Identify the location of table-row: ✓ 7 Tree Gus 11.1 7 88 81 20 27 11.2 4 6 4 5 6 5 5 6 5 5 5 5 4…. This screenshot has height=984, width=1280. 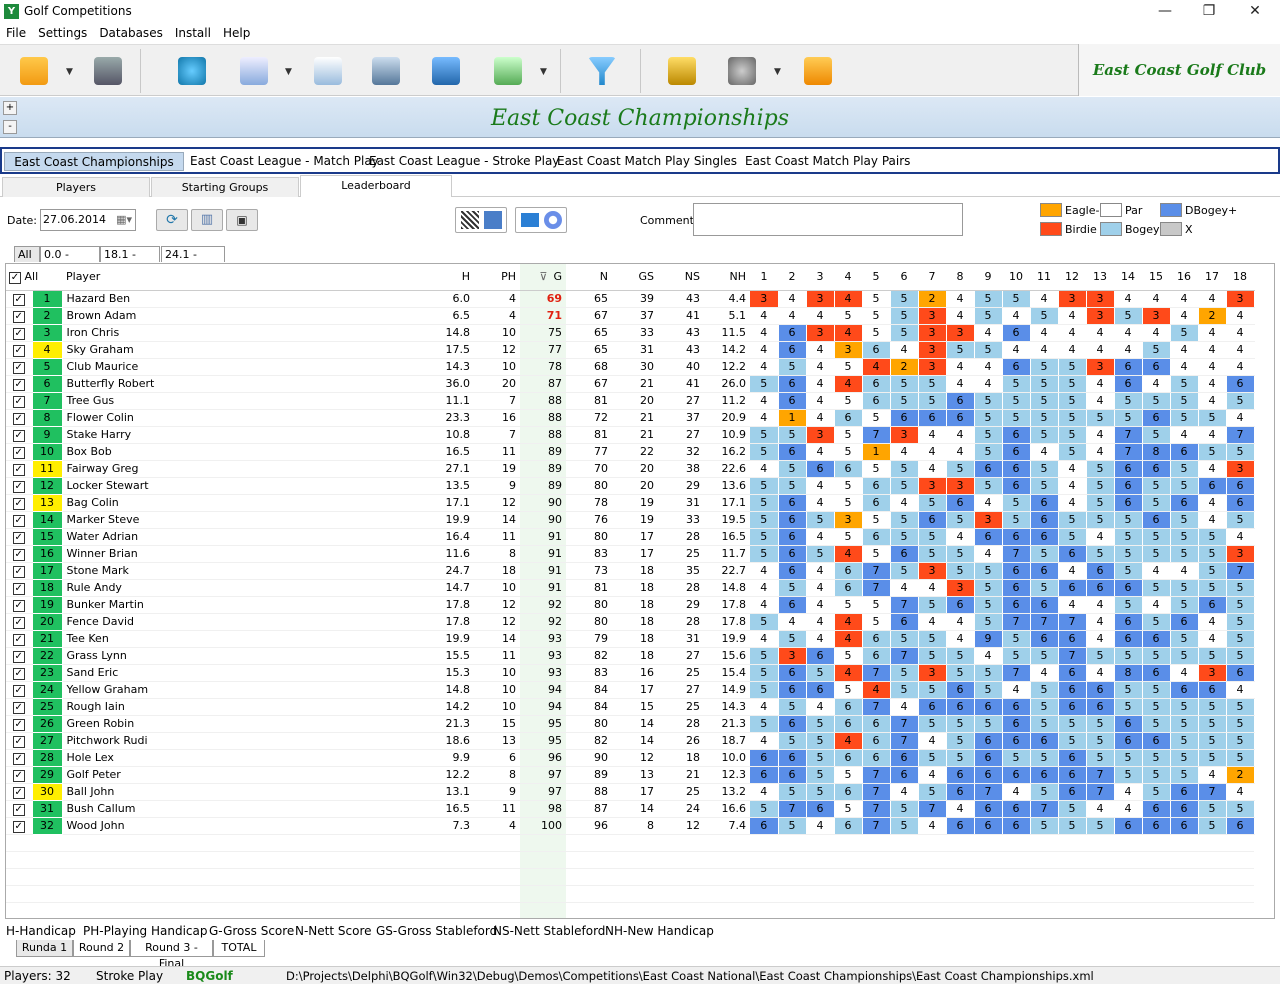
(630, 400).